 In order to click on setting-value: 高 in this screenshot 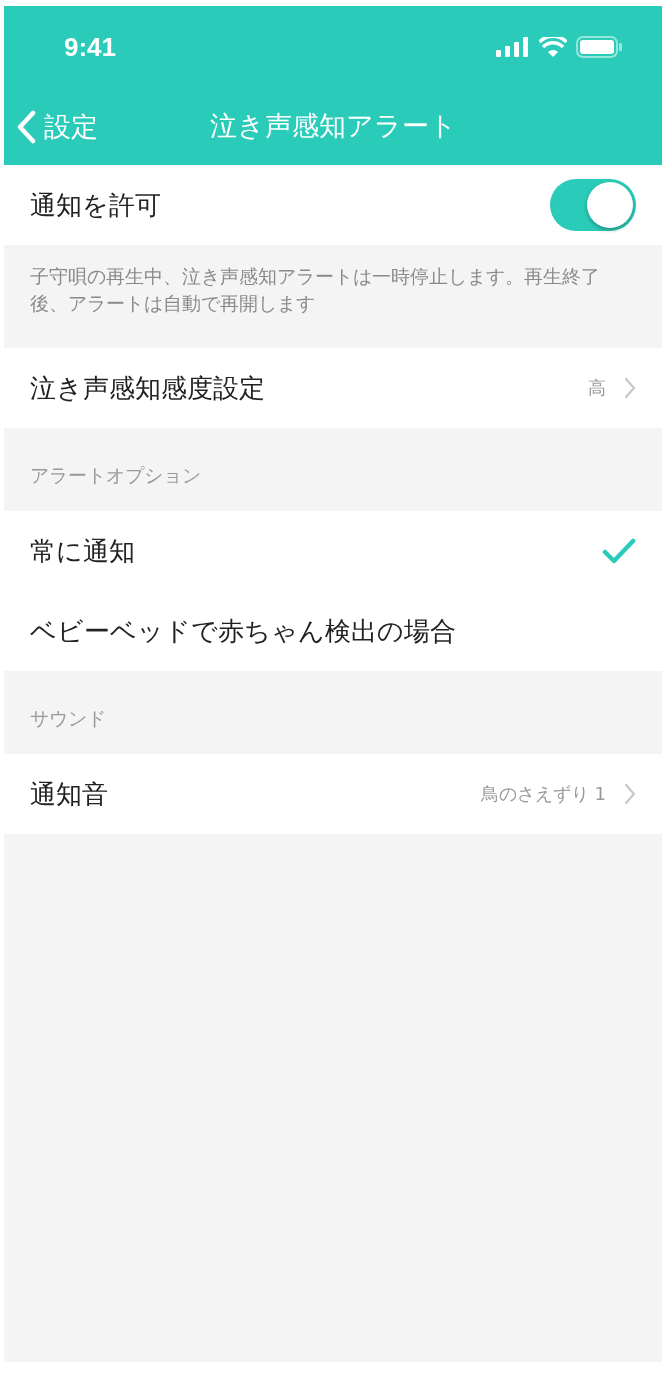, I will do `click(597, 388)`.